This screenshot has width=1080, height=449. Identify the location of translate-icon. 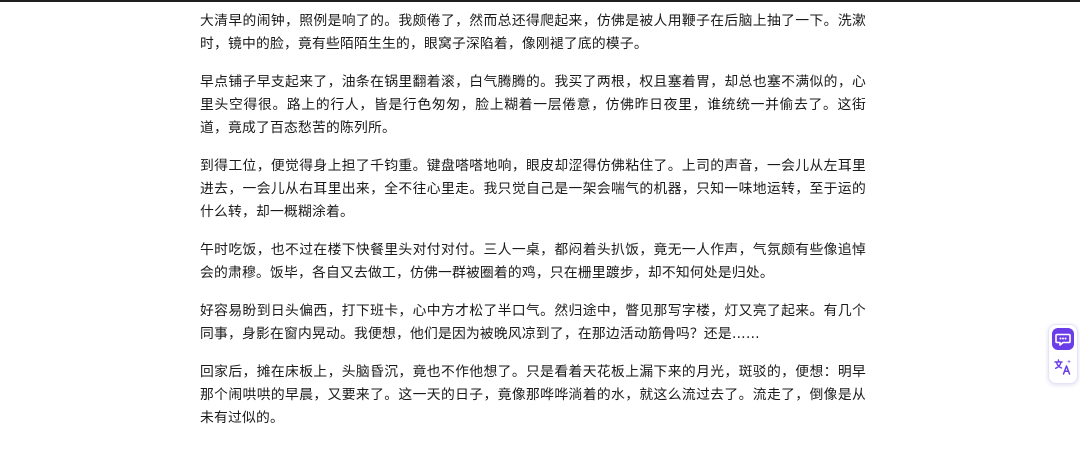
(1062, 367).